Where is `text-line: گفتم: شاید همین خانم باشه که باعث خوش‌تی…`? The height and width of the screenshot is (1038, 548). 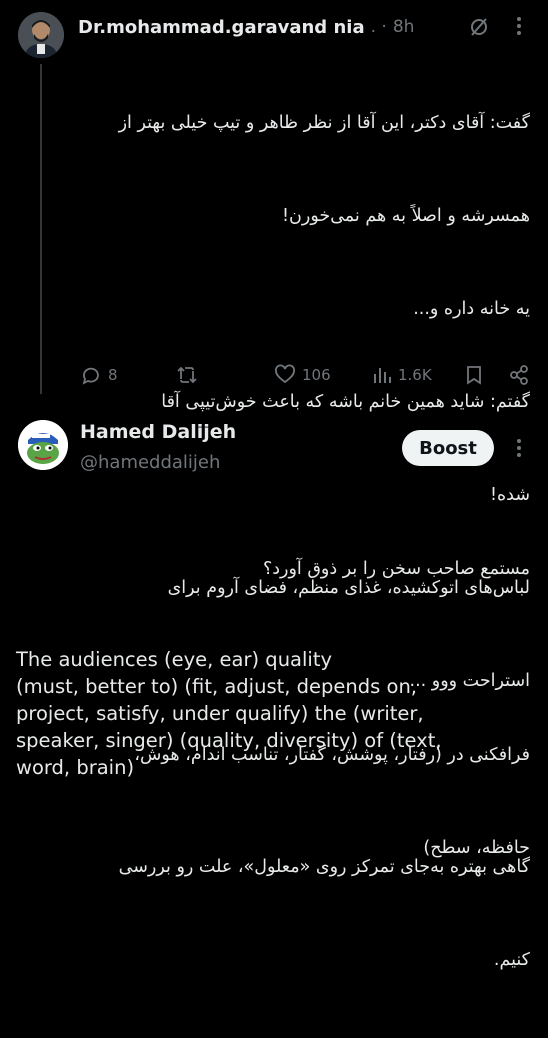 text-line: گفتم: شاید همین خانم باشه که باعث خوش‌تی… is located at coordinates (345, 402).